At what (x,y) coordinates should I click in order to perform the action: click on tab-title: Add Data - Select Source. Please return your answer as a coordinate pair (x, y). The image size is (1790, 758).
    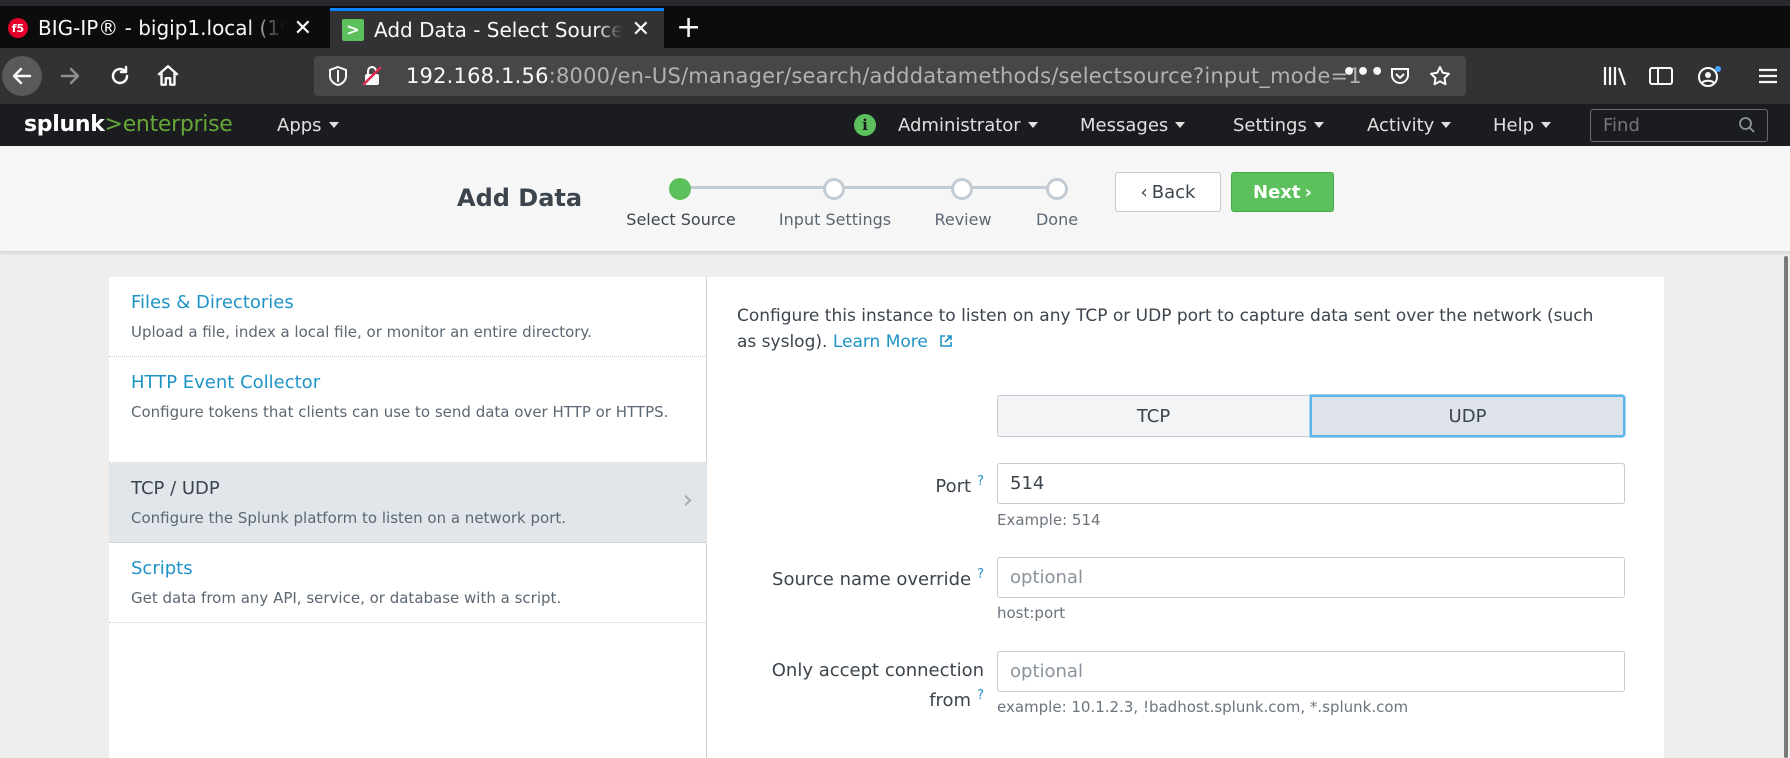
    Looking at the image, I should click on (498, 29).